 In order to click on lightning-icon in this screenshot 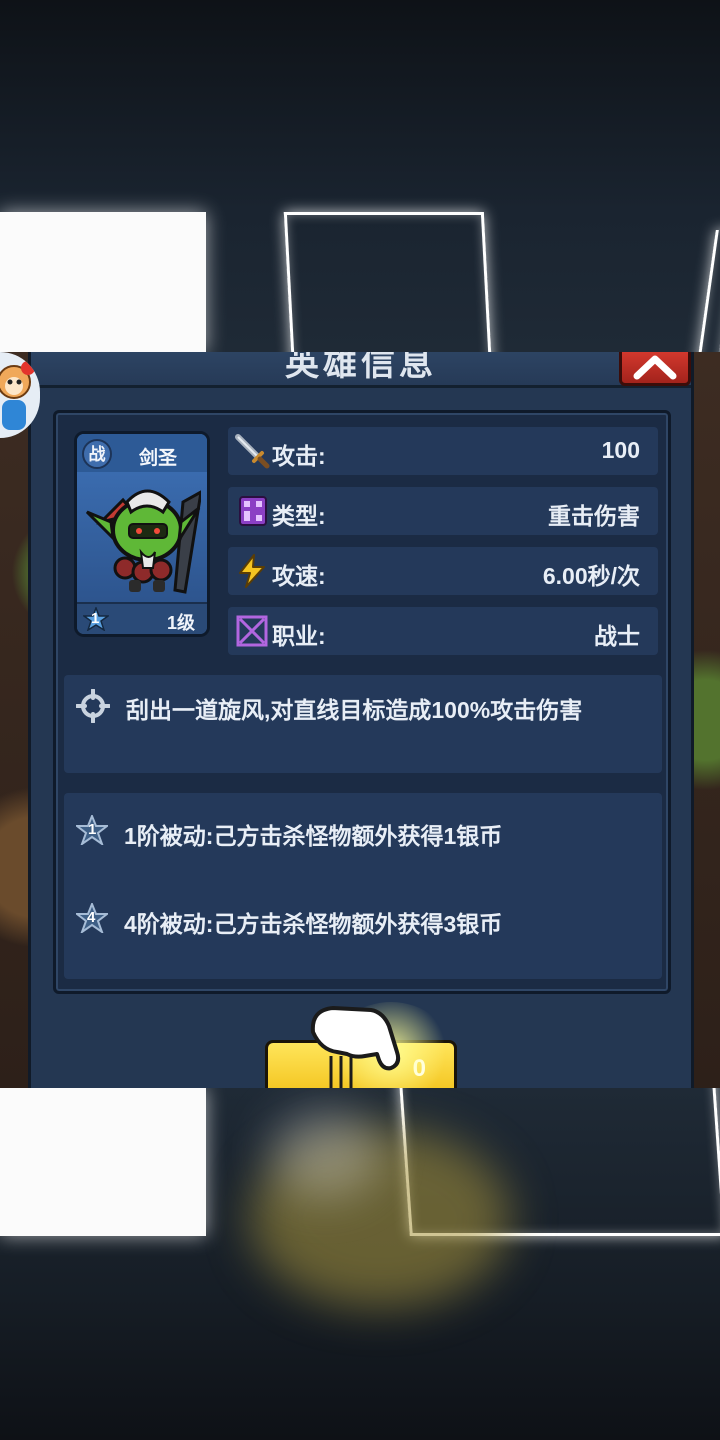, I will do `click(252, 571)`.